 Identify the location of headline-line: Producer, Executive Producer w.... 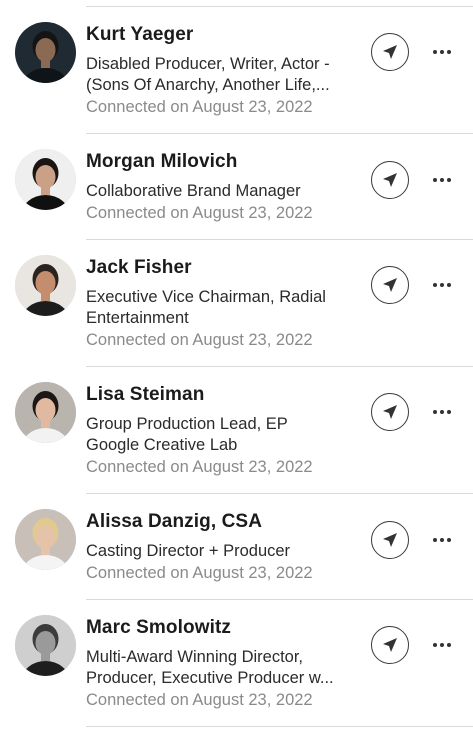
(210, 678).